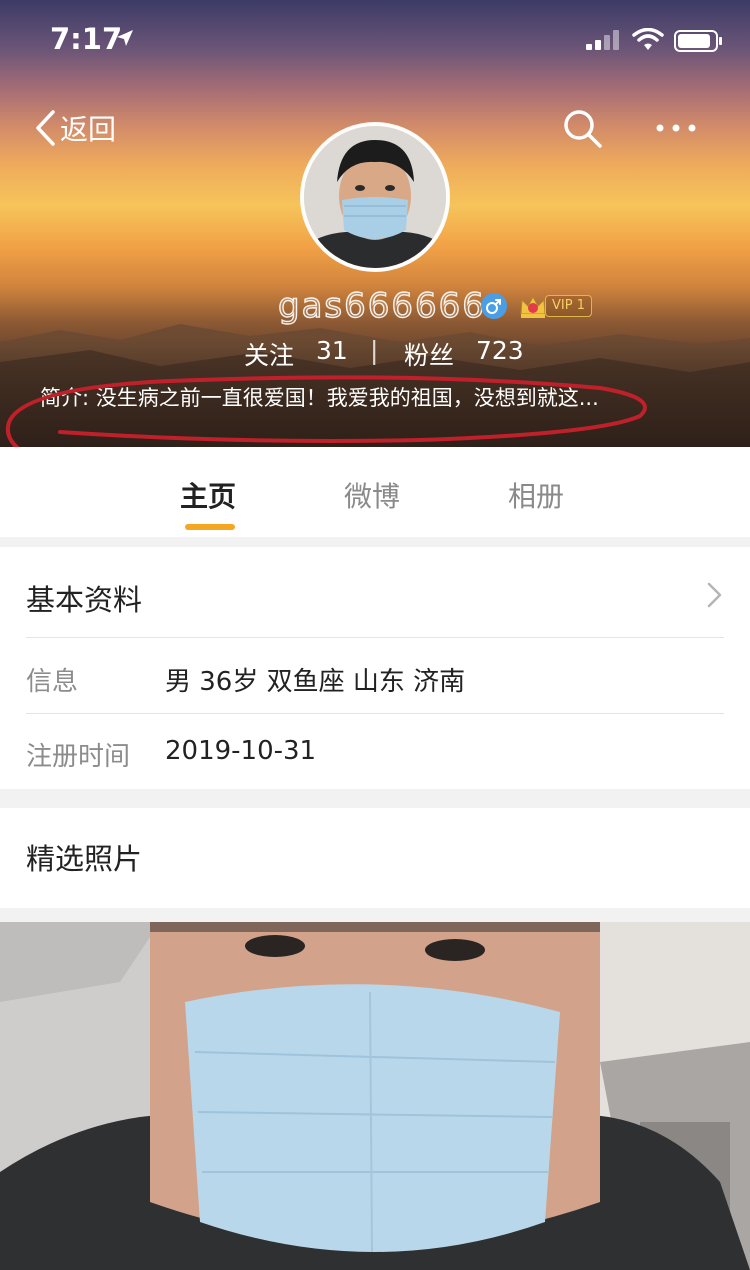 This screenshot has height=1270, width=750. I want to click on back-label: 返回, so click(88, 129).